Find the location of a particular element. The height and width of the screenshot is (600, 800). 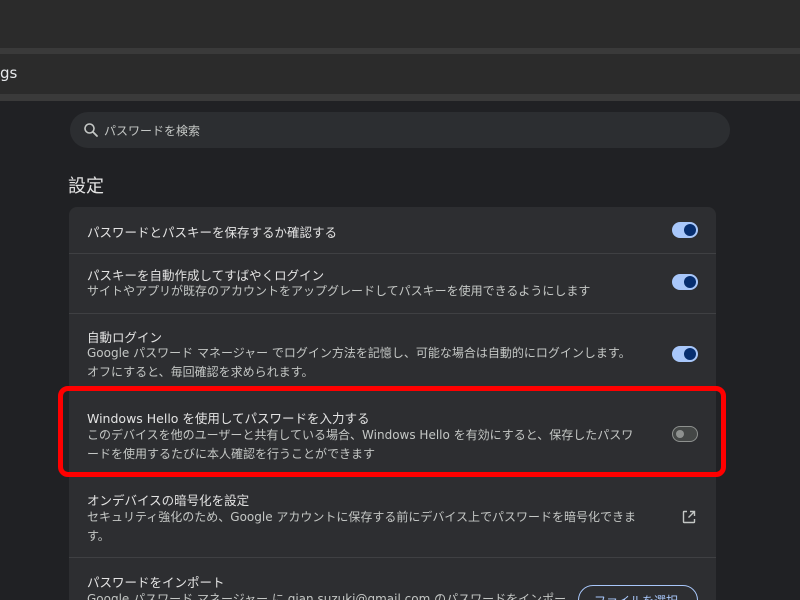

choose-file-button: ファイルを選択 is located at coordinates (638, 592).